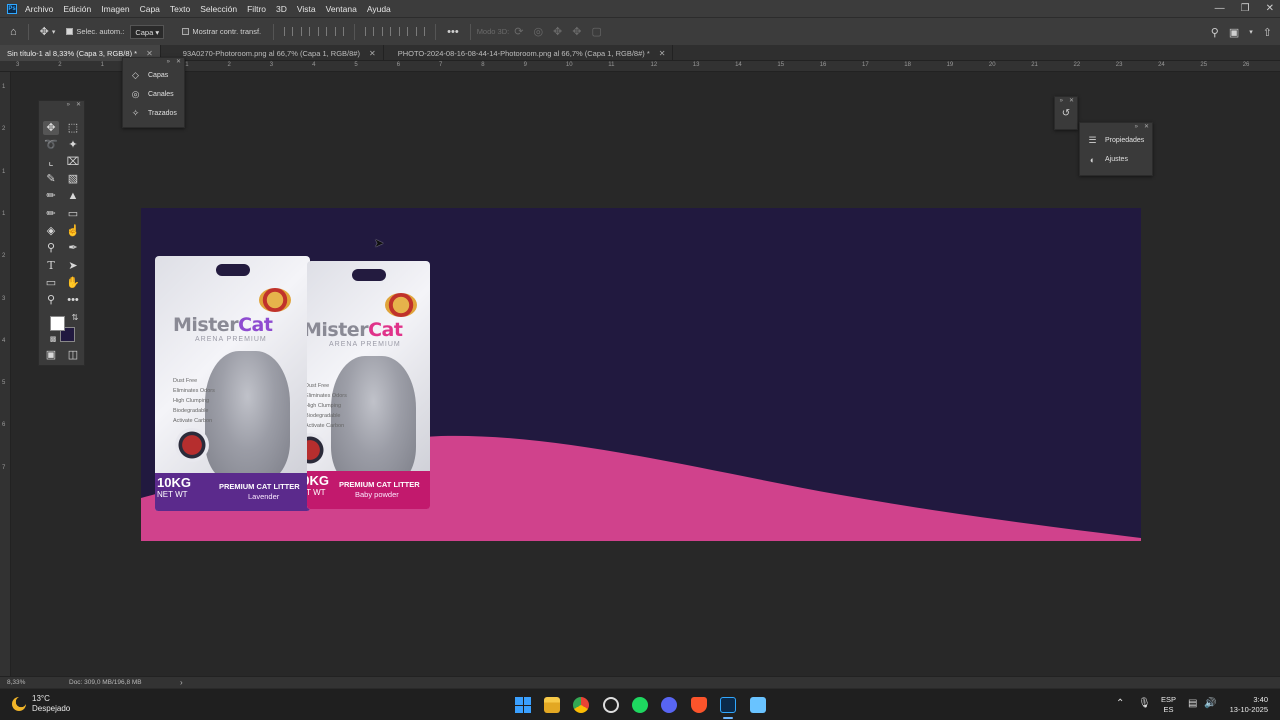 This screenshot has height=720, width=1280. Describe the element at coordinates (75, 318) in the screenshot. I see `swap-colors-icon: ⇅` at that location.